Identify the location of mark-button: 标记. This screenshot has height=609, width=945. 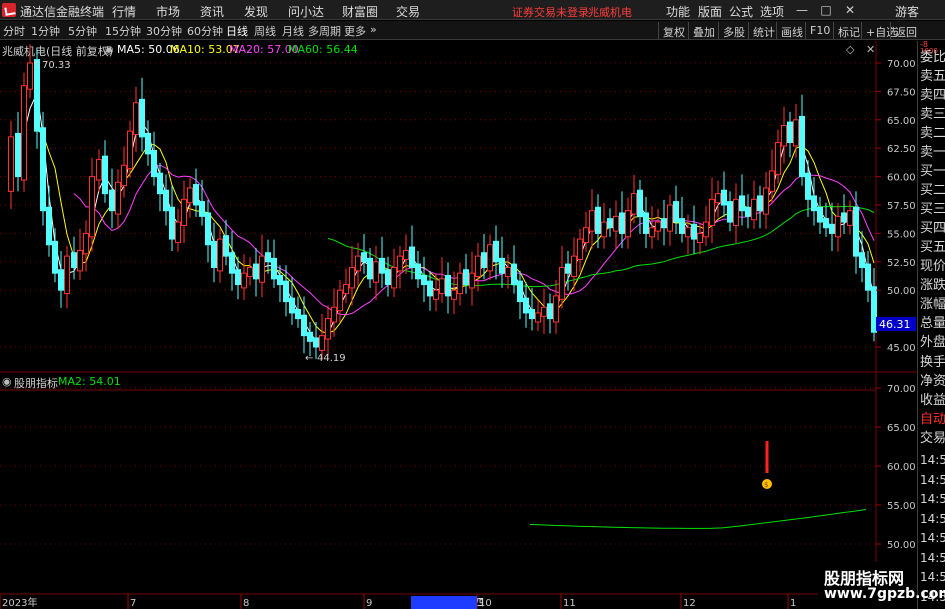
(848, 30).